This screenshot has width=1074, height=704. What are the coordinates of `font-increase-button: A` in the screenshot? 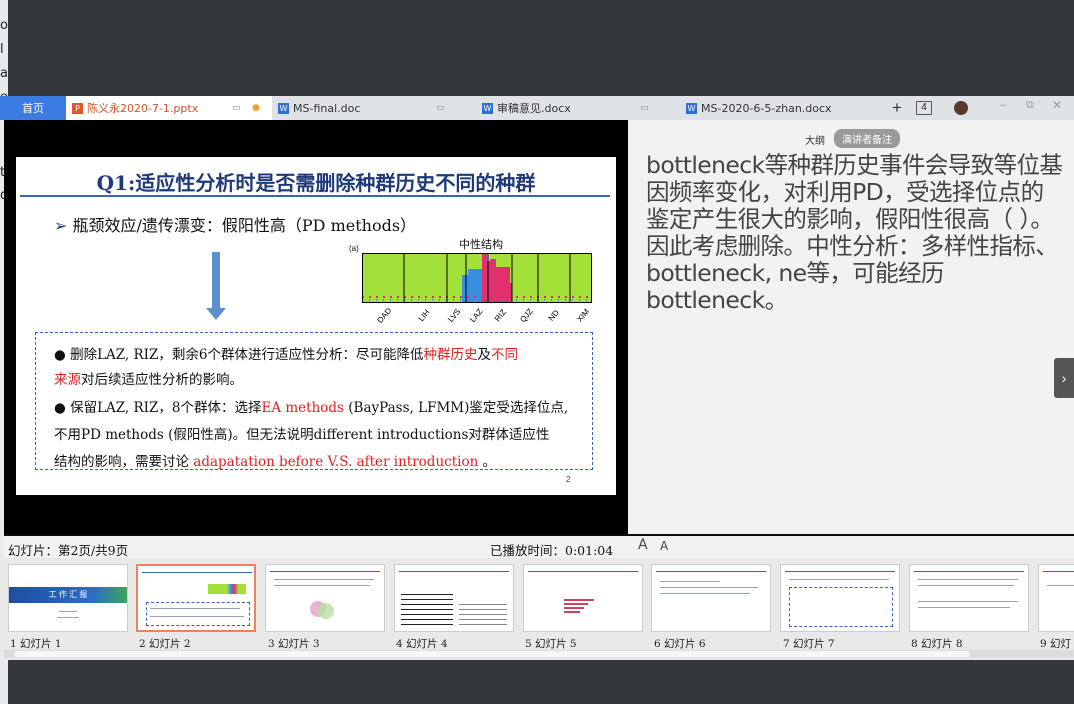 It's located at (643, 545).